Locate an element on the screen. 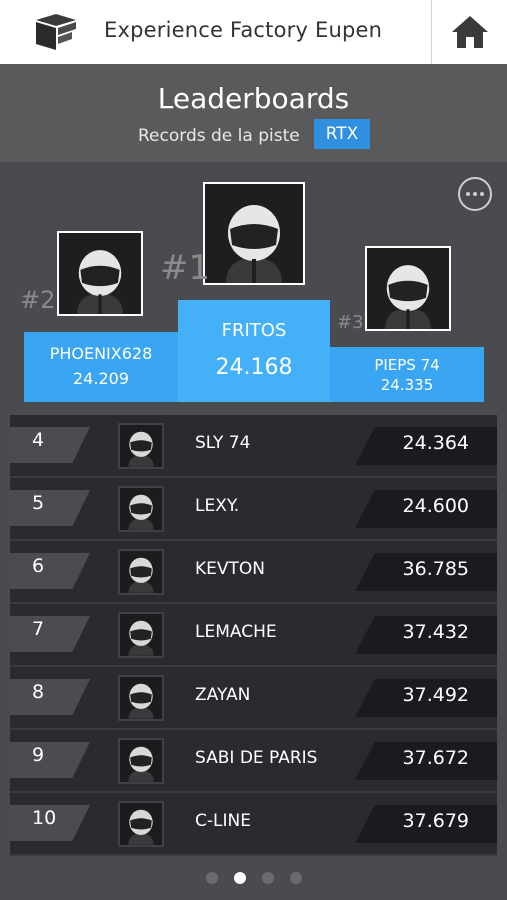  podium-time: 24.335 is located at coordinates (407, 385).